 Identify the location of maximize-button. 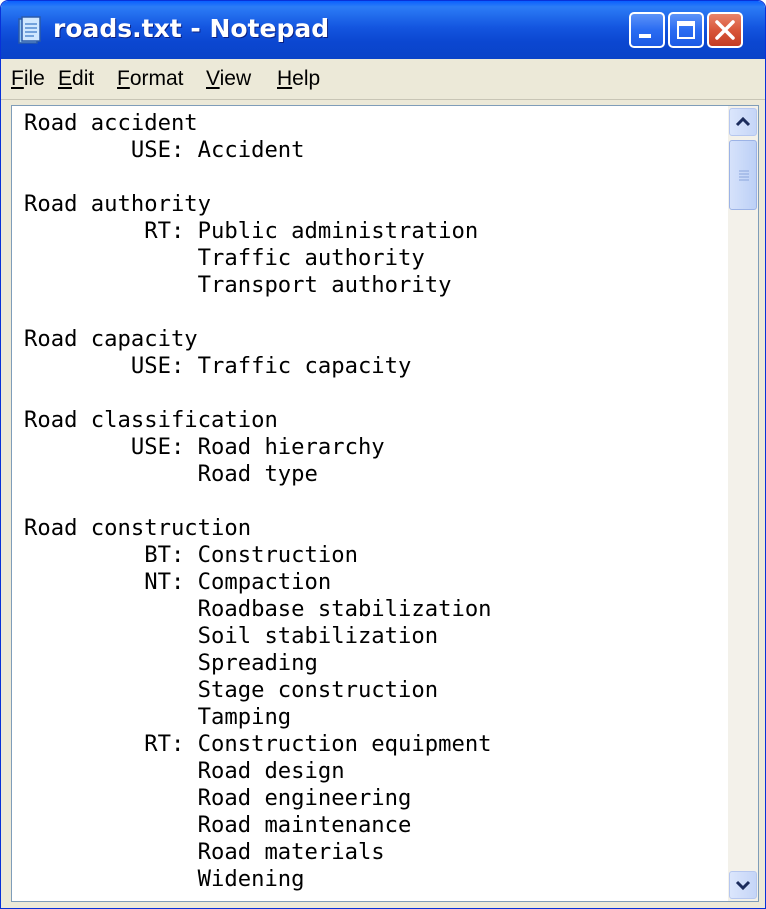
(686, 30).